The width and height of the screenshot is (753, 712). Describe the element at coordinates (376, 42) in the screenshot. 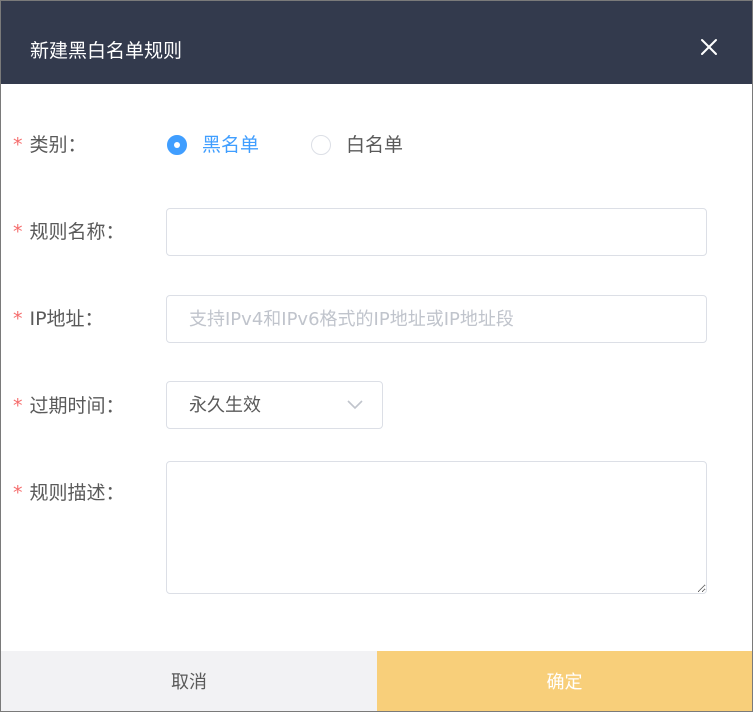

I see `dialog-header: 新建黑白名单规则` at that location.